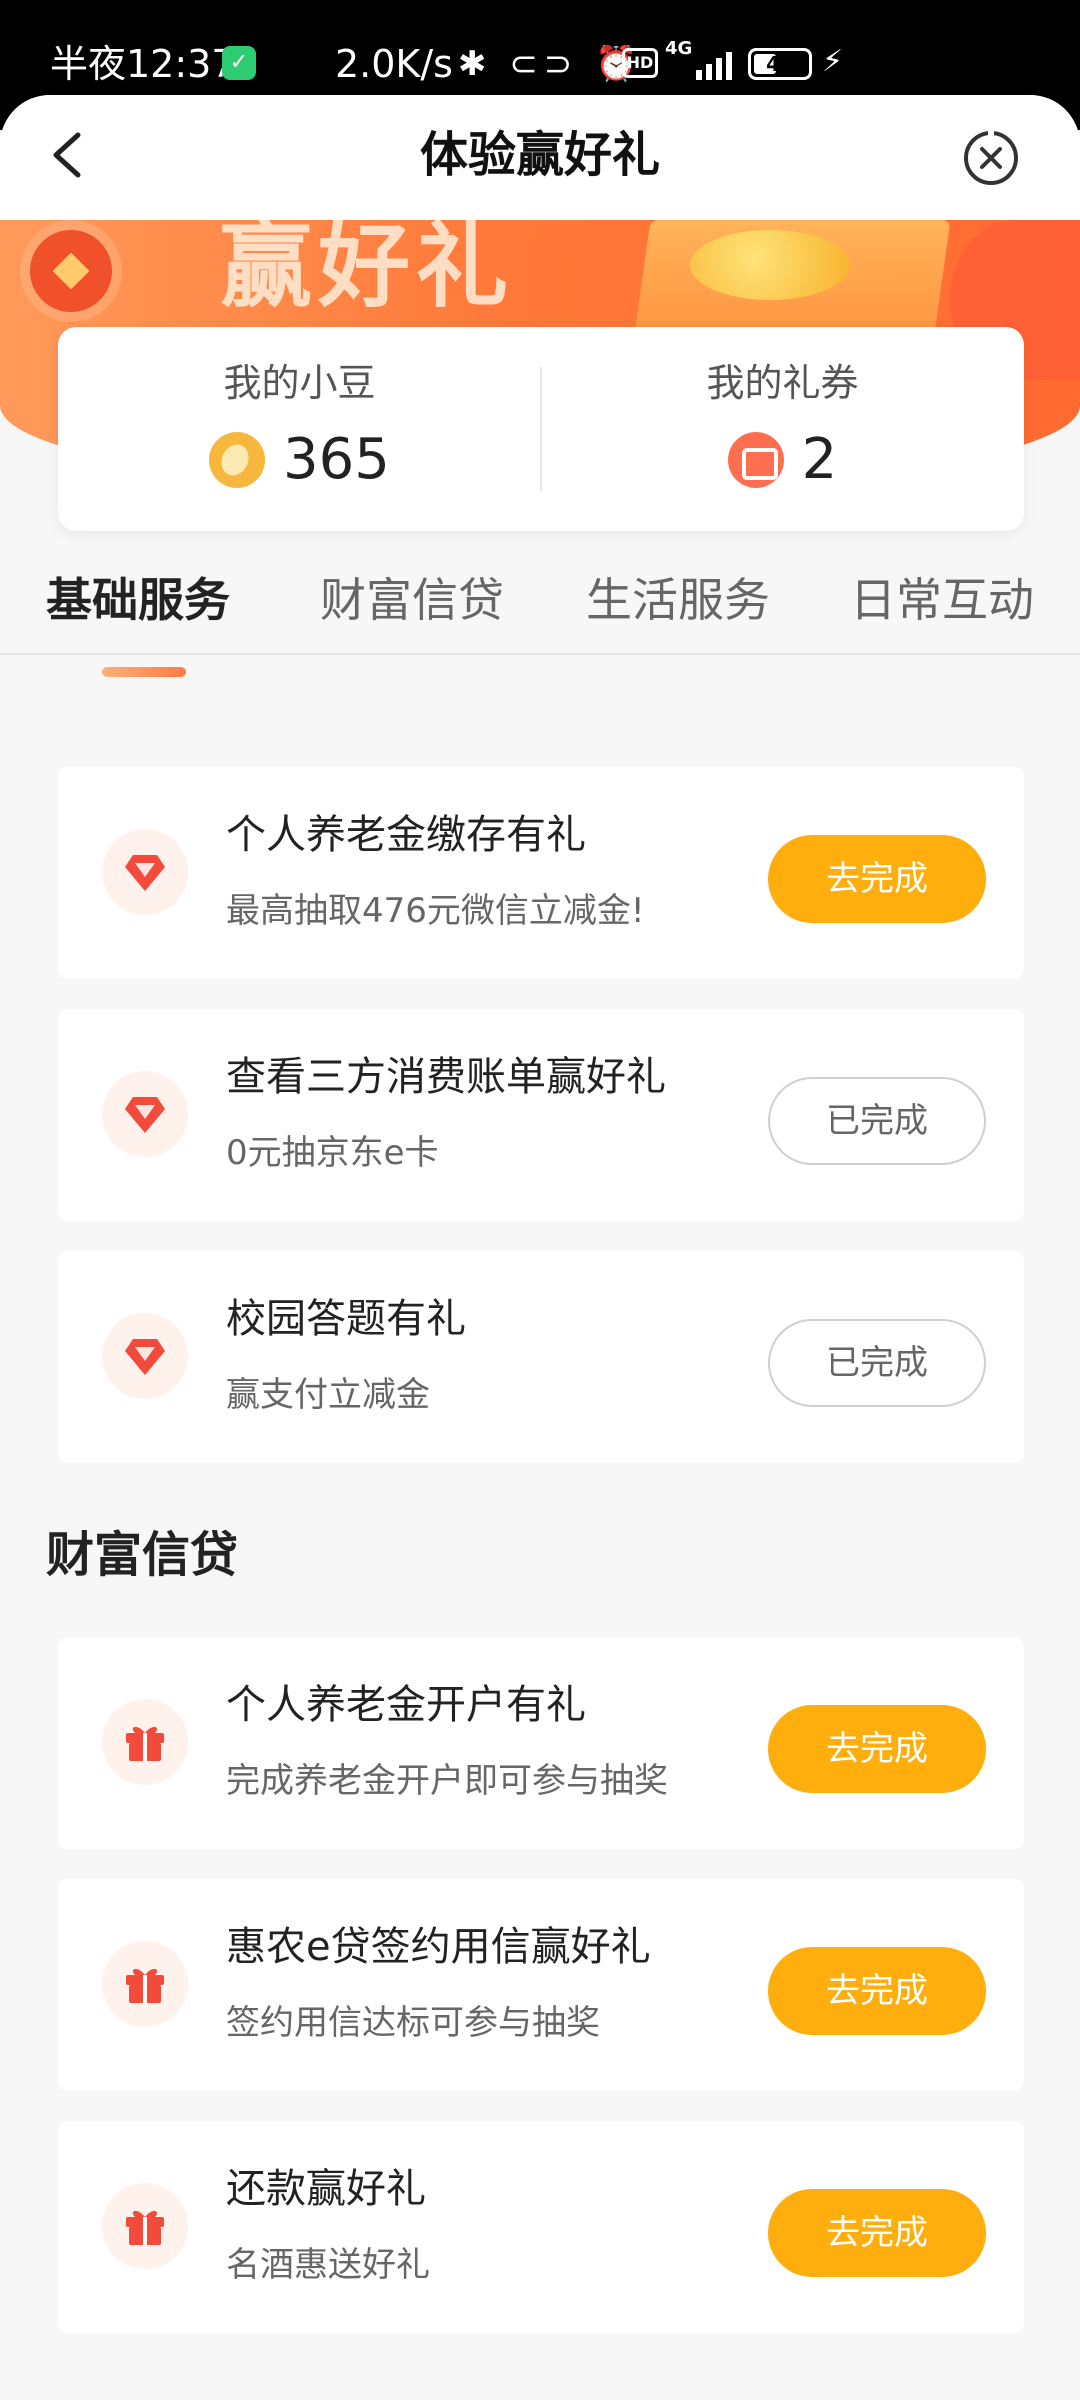 This screenshot has width=1080, height=2400. What do you see at coordinates (714, 65) in the screenshot?
I see `signal-icon` at bounding box center [714, 65].